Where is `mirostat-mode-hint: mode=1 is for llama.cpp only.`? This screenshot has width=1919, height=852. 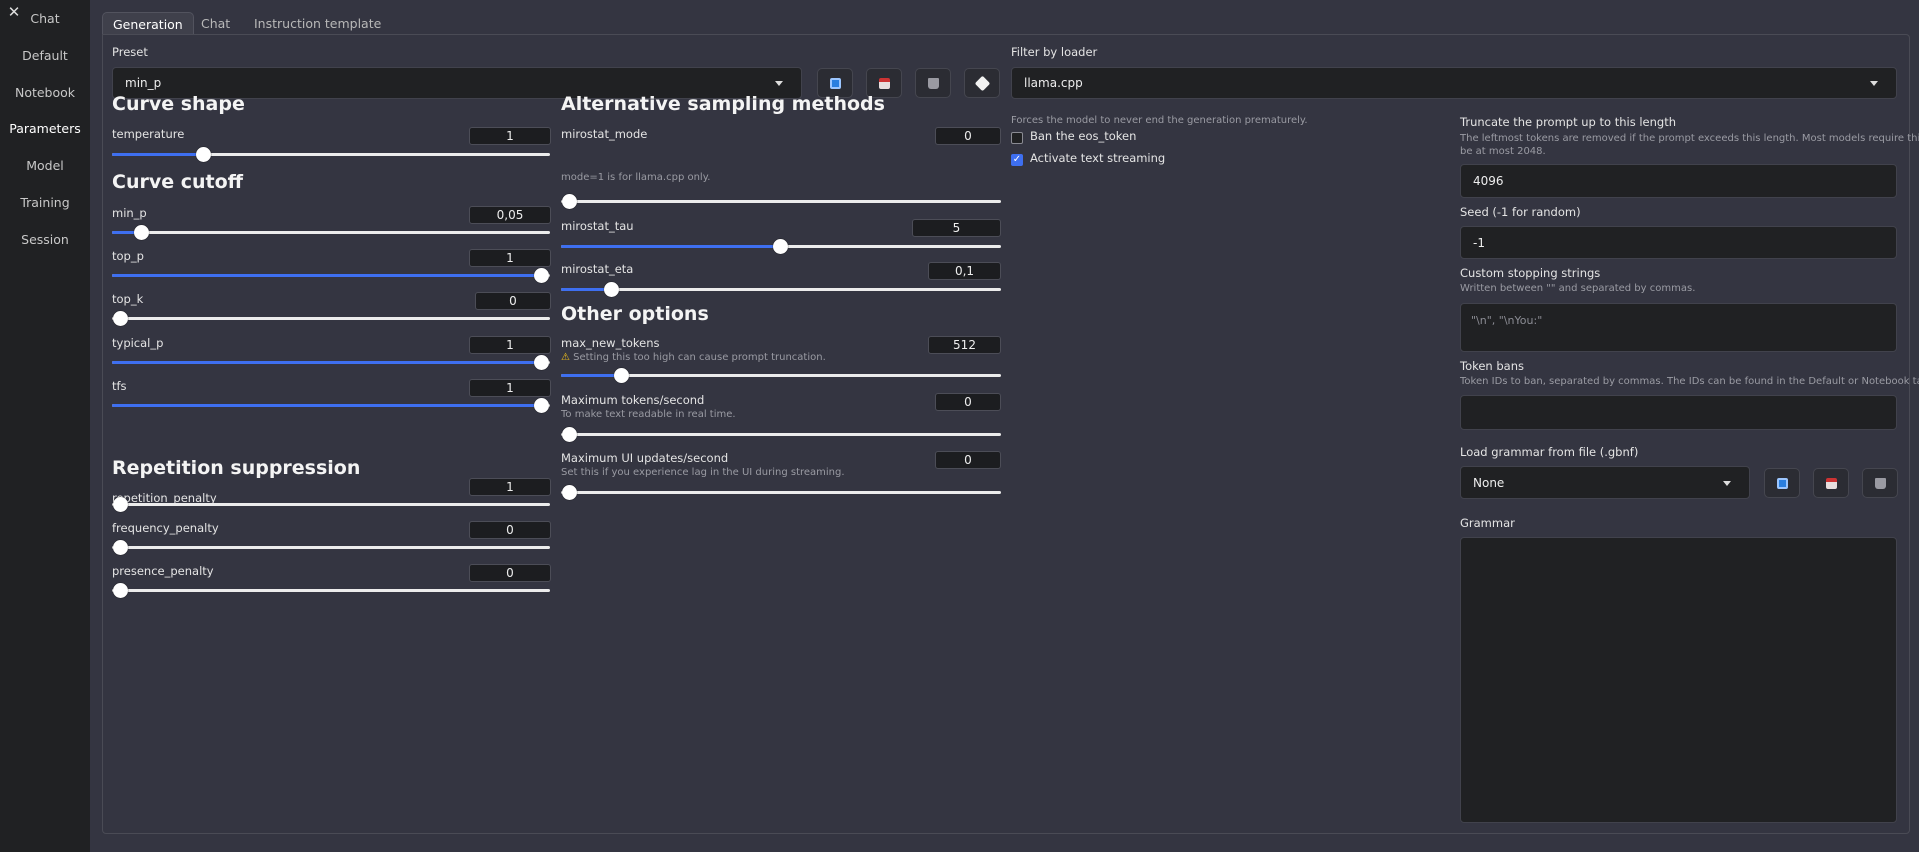 mirostat-mode-hint: mode=1 is for llama.cpp only. is located at coordinates (636, 177).